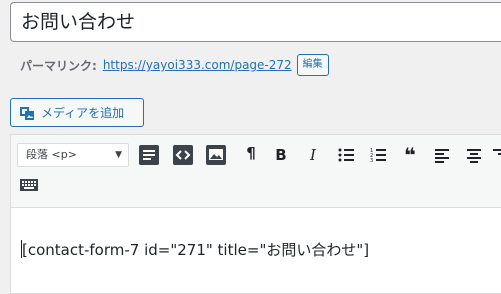  I want to click on shortcode-text: [contact-form-7 id="271" title="お問い合わせ"], so click(196, 250).